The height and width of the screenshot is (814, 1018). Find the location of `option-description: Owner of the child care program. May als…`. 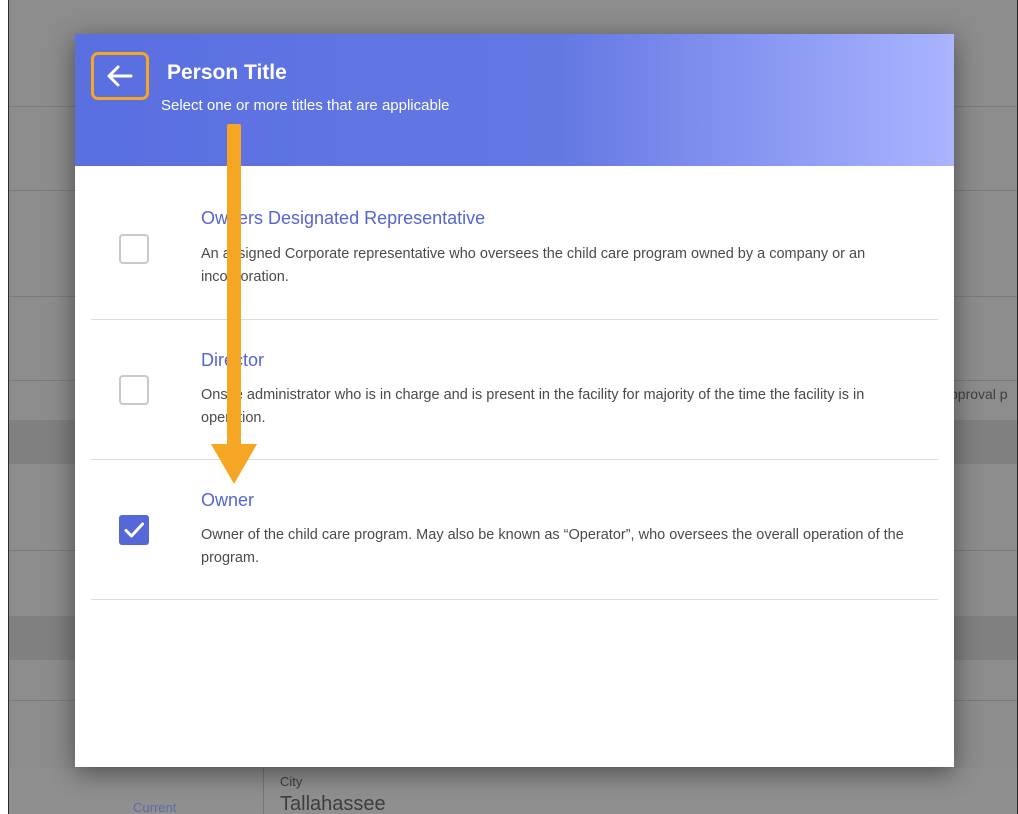

option-description: Owner of the child care program. May als… is located at coordinates (552, 546).